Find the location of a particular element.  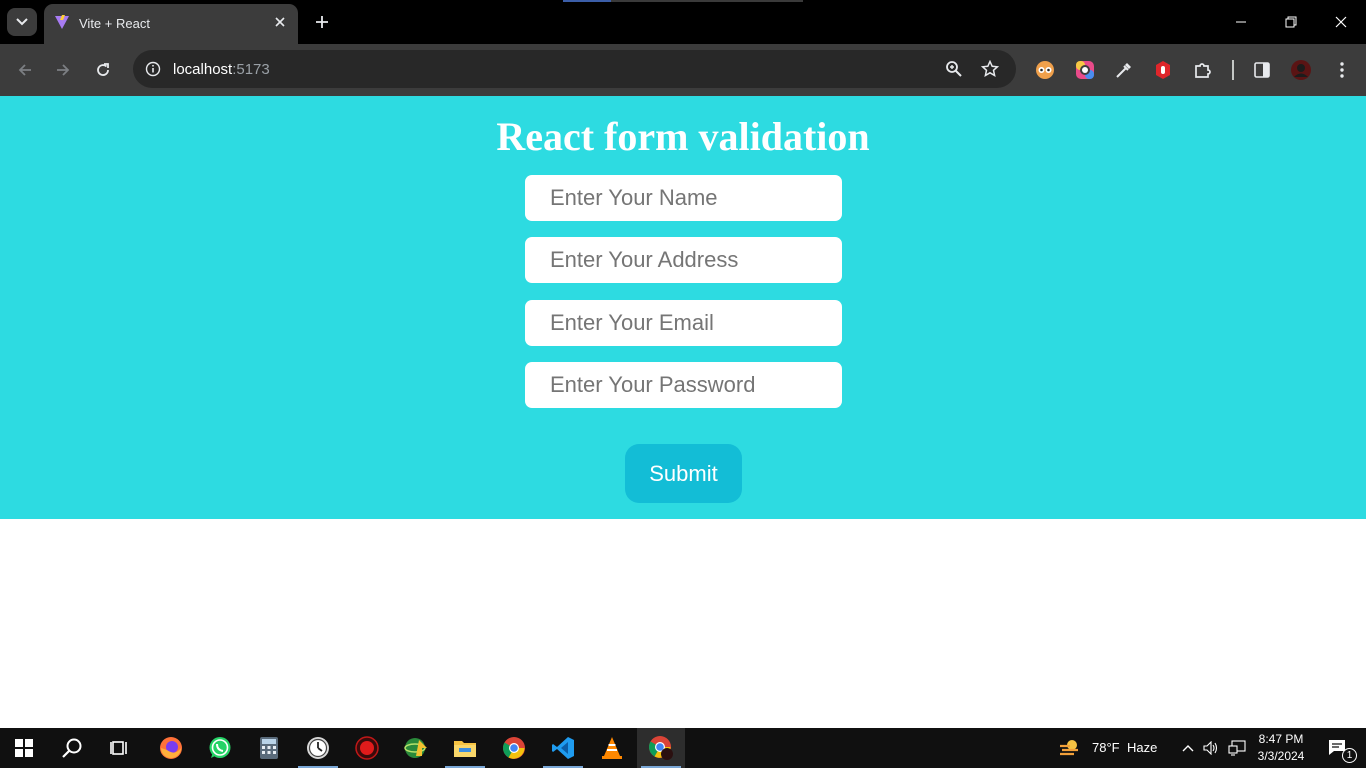

arrow-left-icon is located at coordinates (24, 70).